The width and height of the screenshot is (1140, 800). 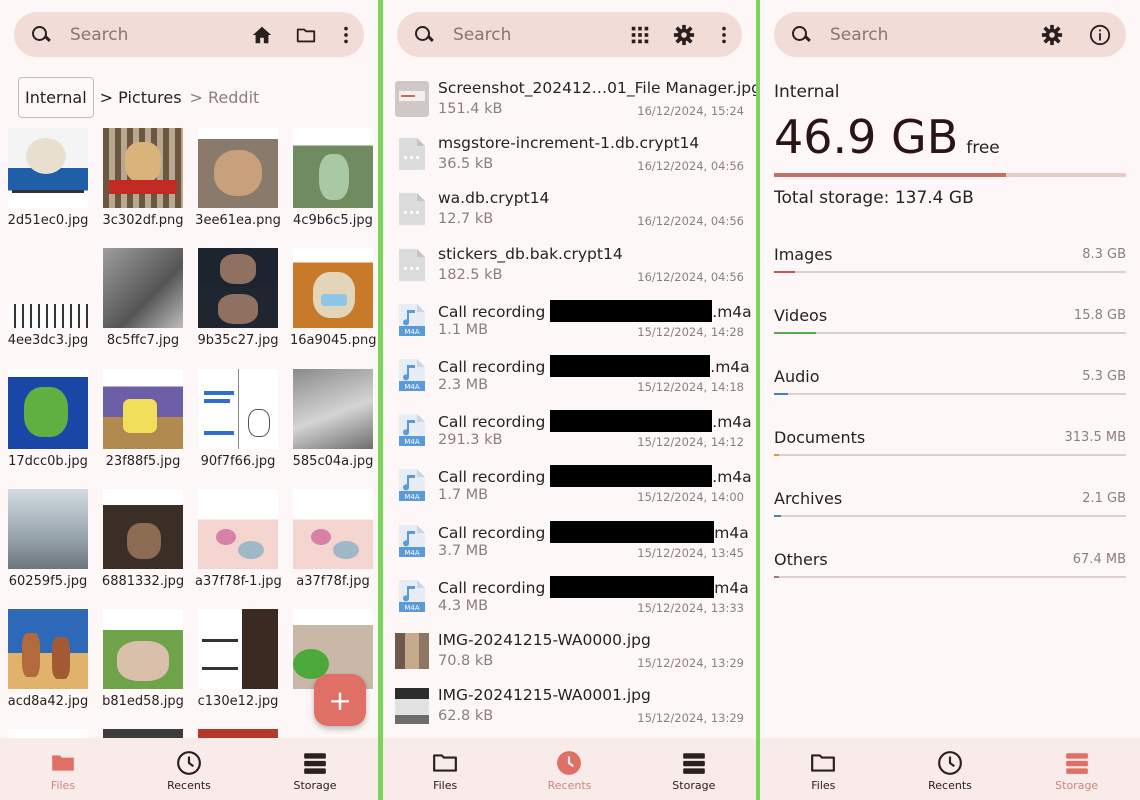 I want to click on file-size: 3.7 MB, so click(x=463, y=551).